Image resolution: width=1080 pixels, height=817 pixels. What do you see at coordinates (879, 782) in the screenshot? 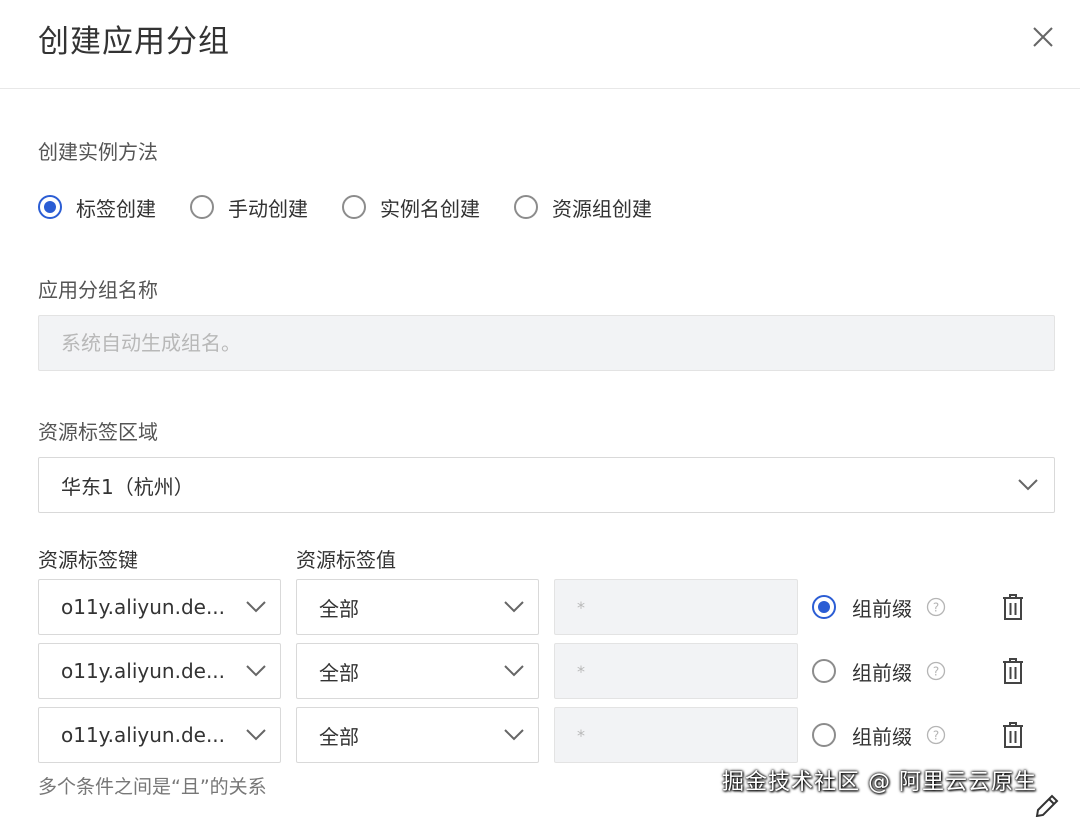
I see `watermark: 掘金技术社区 @ 阿里云云原生` at bounding box center [879, 782].